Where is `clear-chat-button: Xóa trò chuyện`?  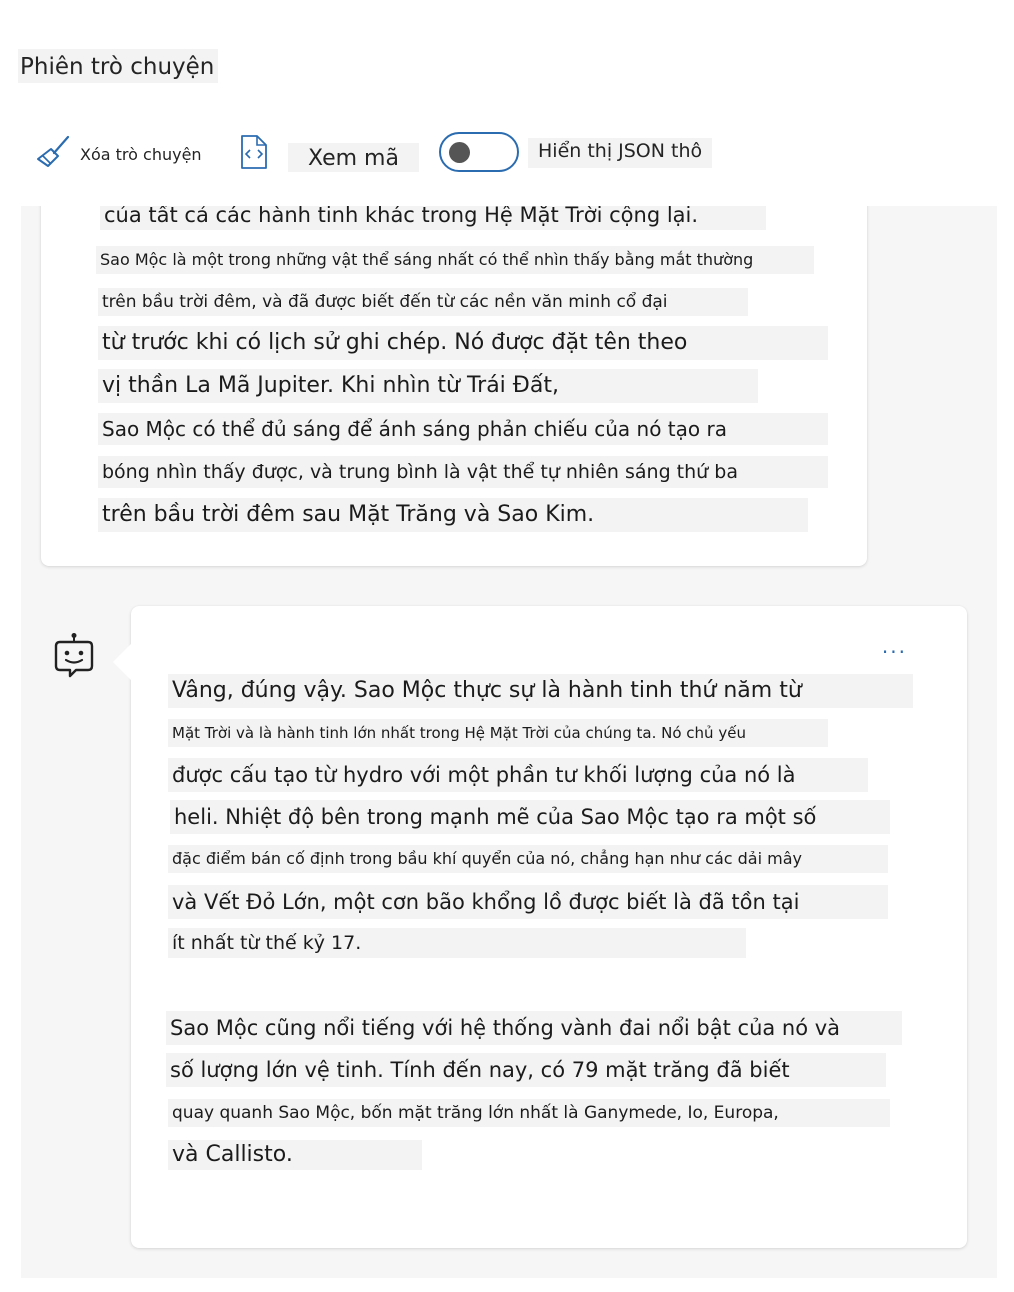 clear-chat-button: Xóa trò chuyện is located at coordinates (118, 154).